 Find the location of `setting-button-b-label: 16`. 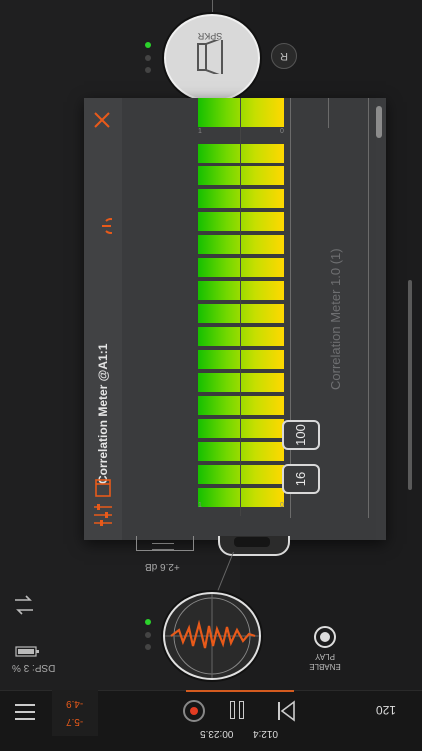

setting-button-b-label: 16 is located at coordinates (300, 479).